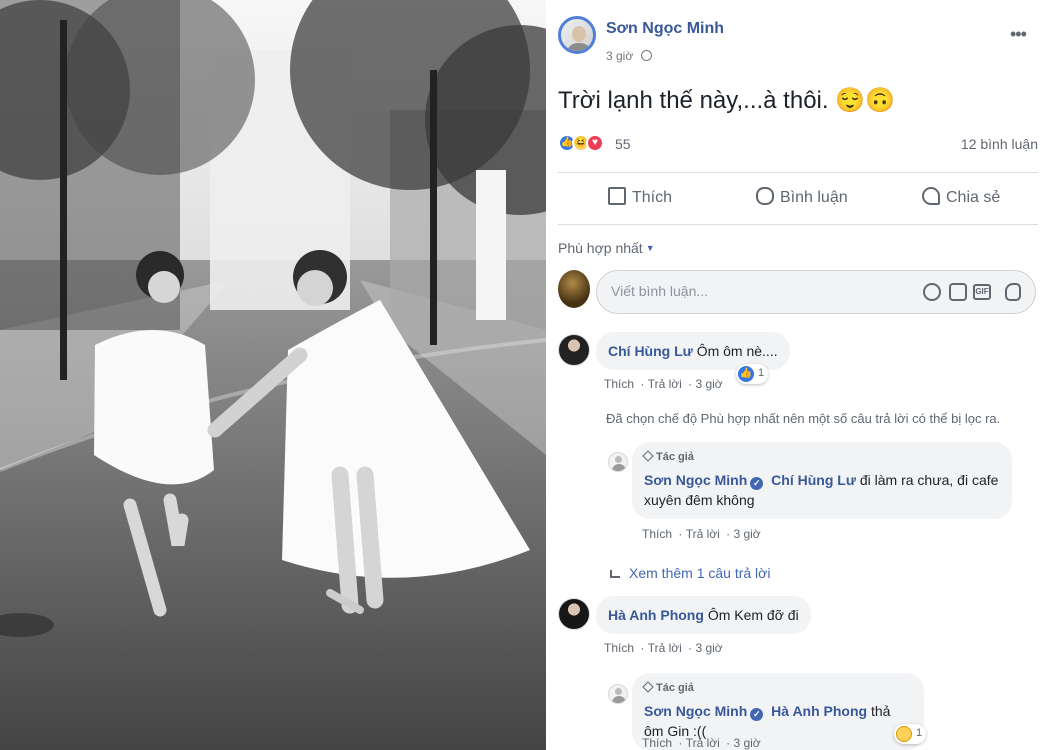 Image resolution: width=1050 pixels, height=750 pixels. What do you see at coordinates (931, 196) in the screenshot?
I see `share-arrow-icon` at bounding box center [931, 196].